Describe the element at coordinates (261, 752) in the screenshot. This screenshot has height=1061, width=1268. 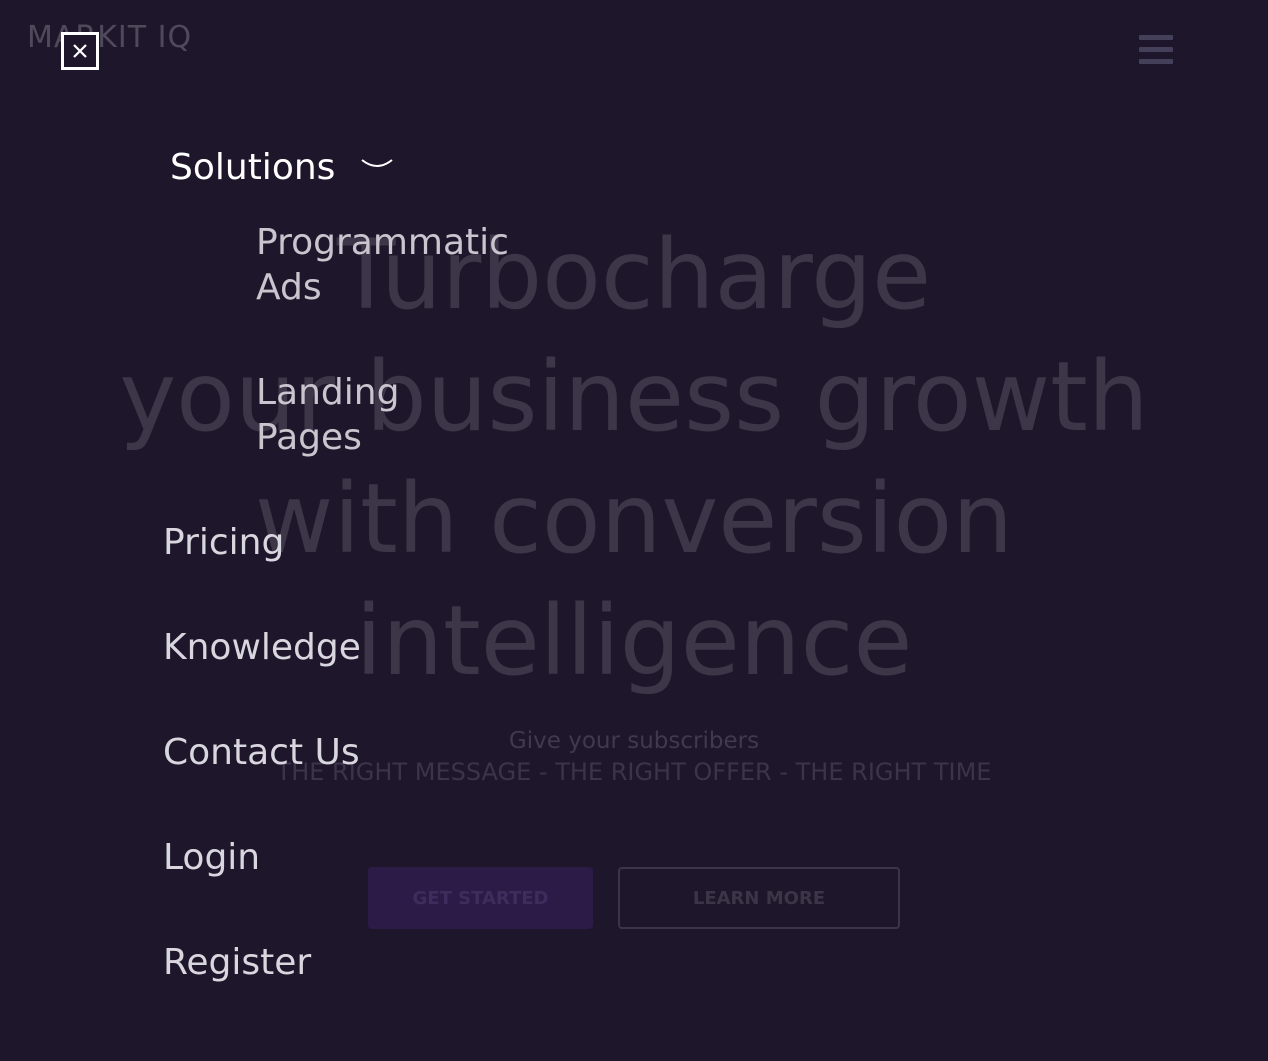
I see `menu-item-contact-us: Contact Us` at that location.